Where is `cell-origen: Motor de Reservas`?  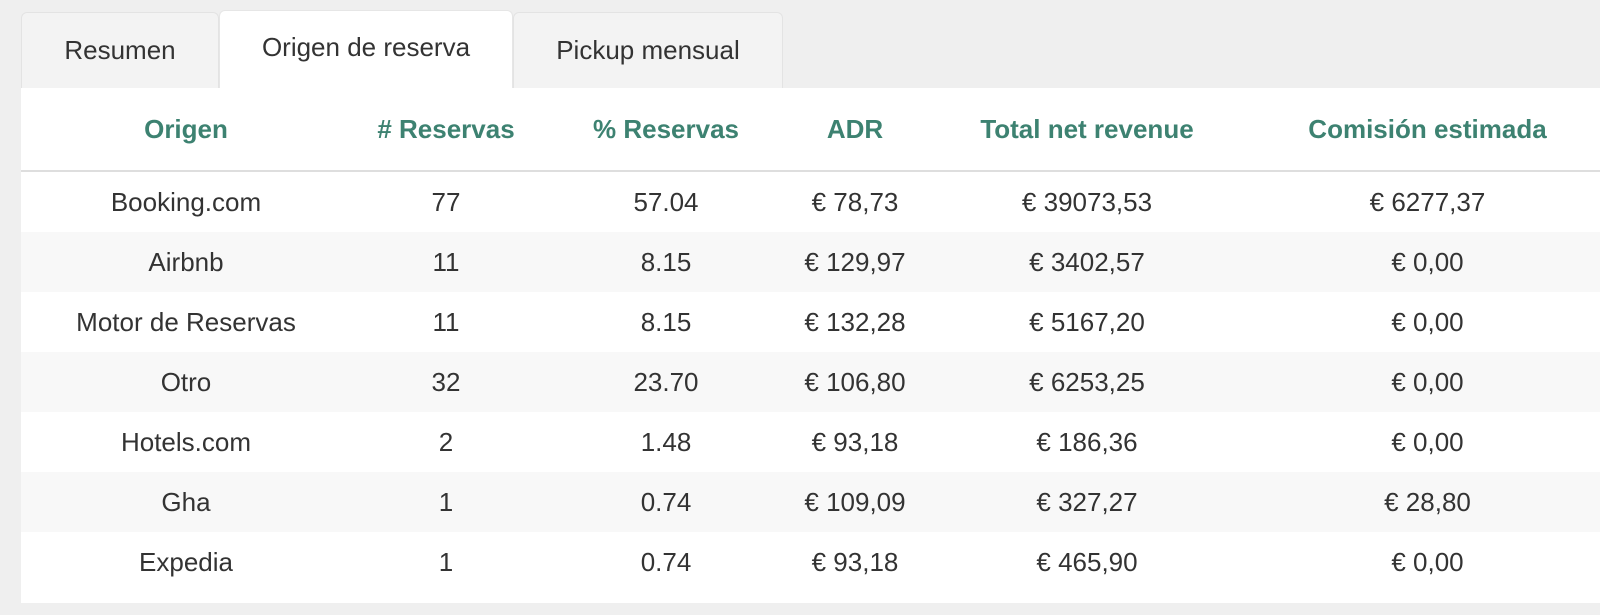
cell-origen: Motor de Reservas is located at coordinates (186, 321).